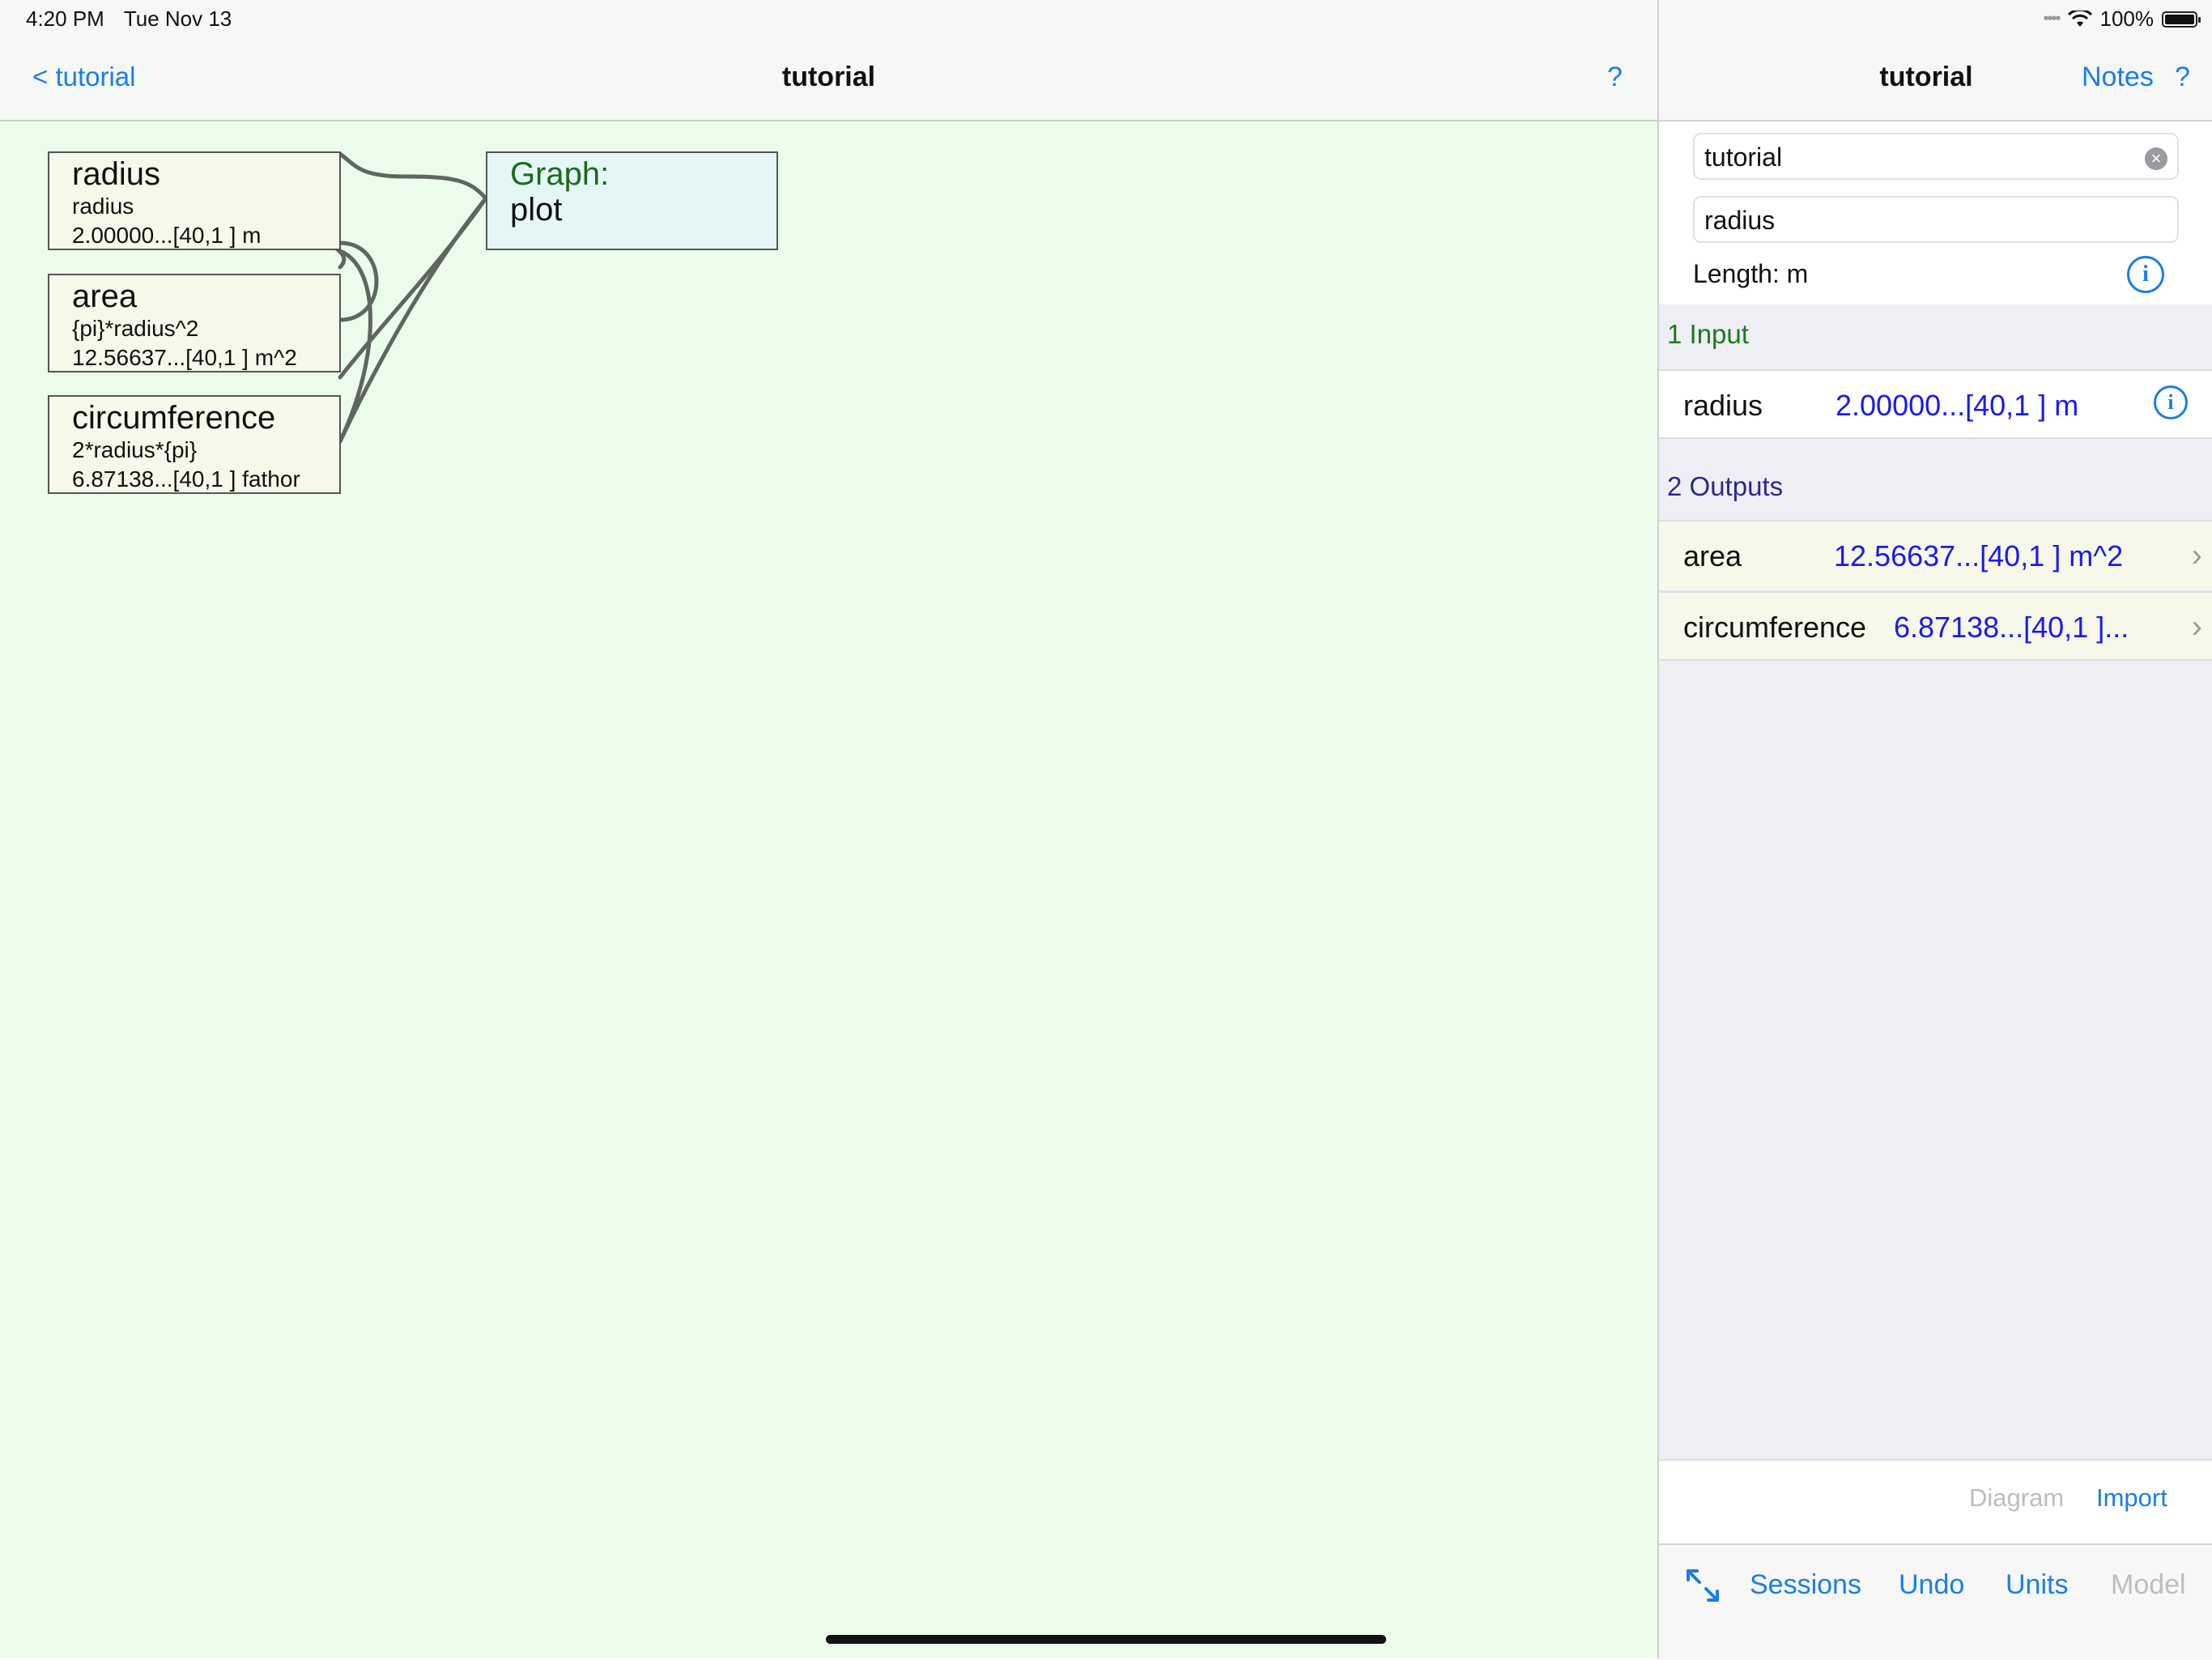 The height and width of the screenshot is (1660, 2212). I want to click on input-row-radius: radius 2.00000...[40,1 ] m i, so click(1936, 404).